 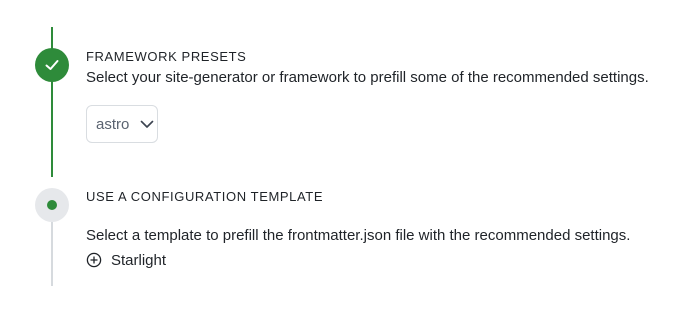 I want to click on dot-icon, so click(x=52, y=205).